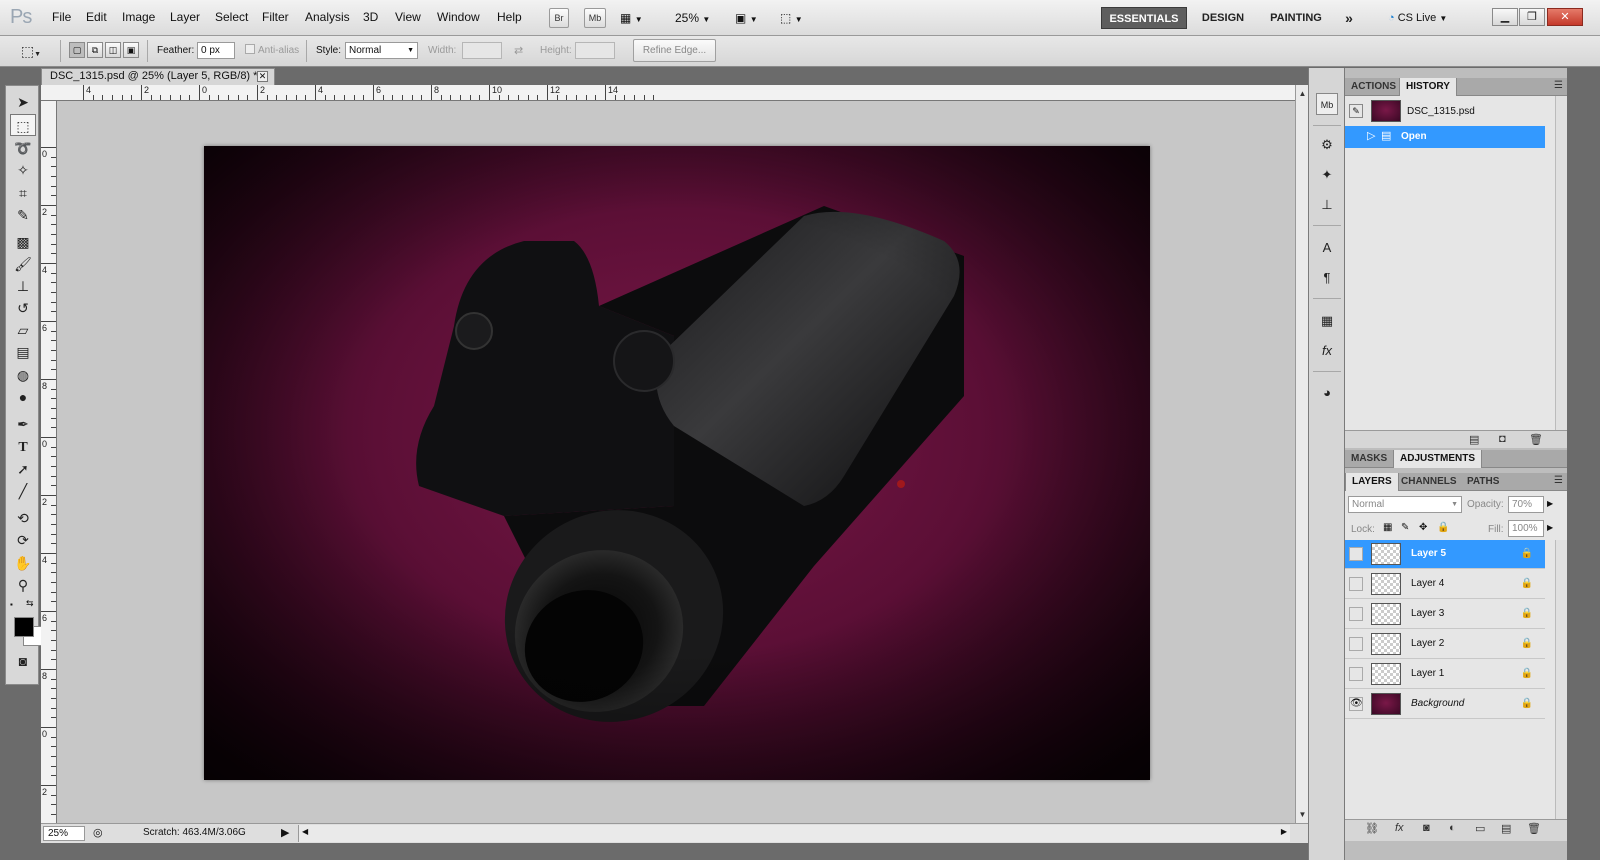 The width and height of the screenshot is (1600, 860). Describe the element at coordinates (794, 833) in the screenshot. I see `horizontal-scrollbar: ◀ ▶` at that location.